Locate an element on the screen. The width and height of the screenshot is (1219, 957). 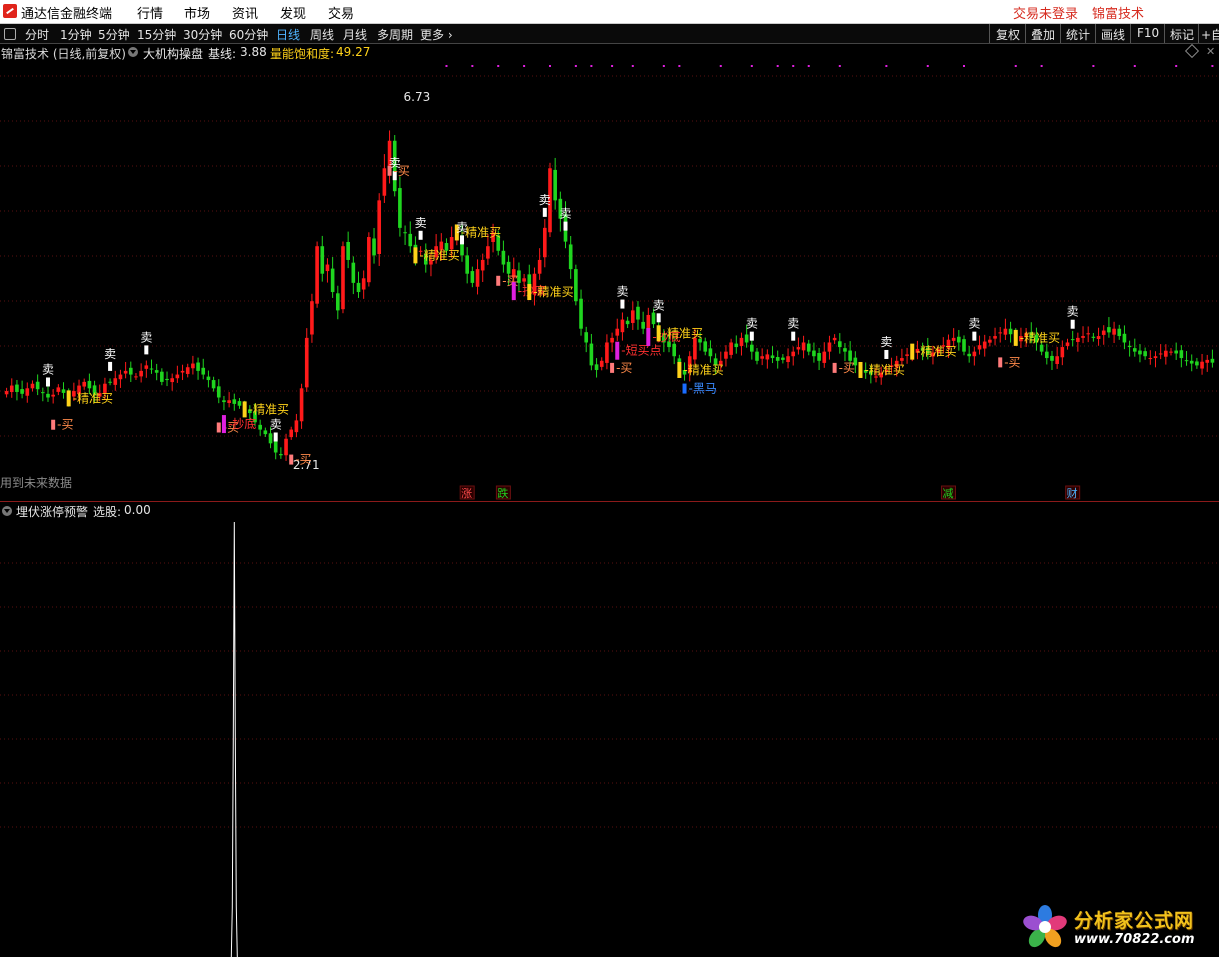
stats-button: 统计 is located at coordinates (1078, 34).